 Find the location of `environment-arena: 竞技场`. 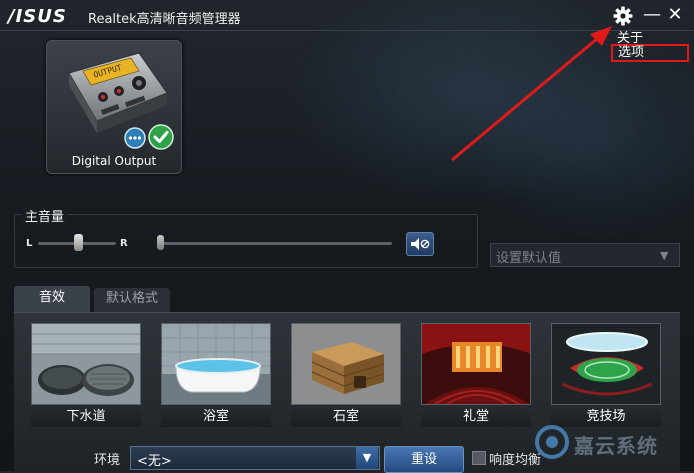

environment-arena: 竞技场 is located at coordinates (606, 375).